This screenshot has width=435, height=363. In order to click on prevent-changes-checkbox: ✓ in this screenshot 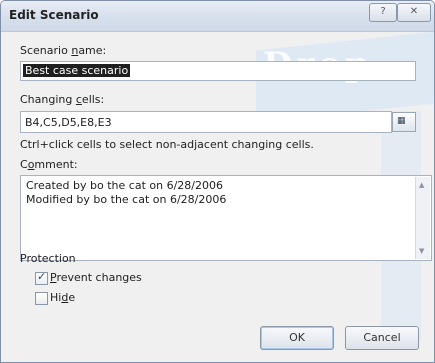, I will do `click(41, 277)`.